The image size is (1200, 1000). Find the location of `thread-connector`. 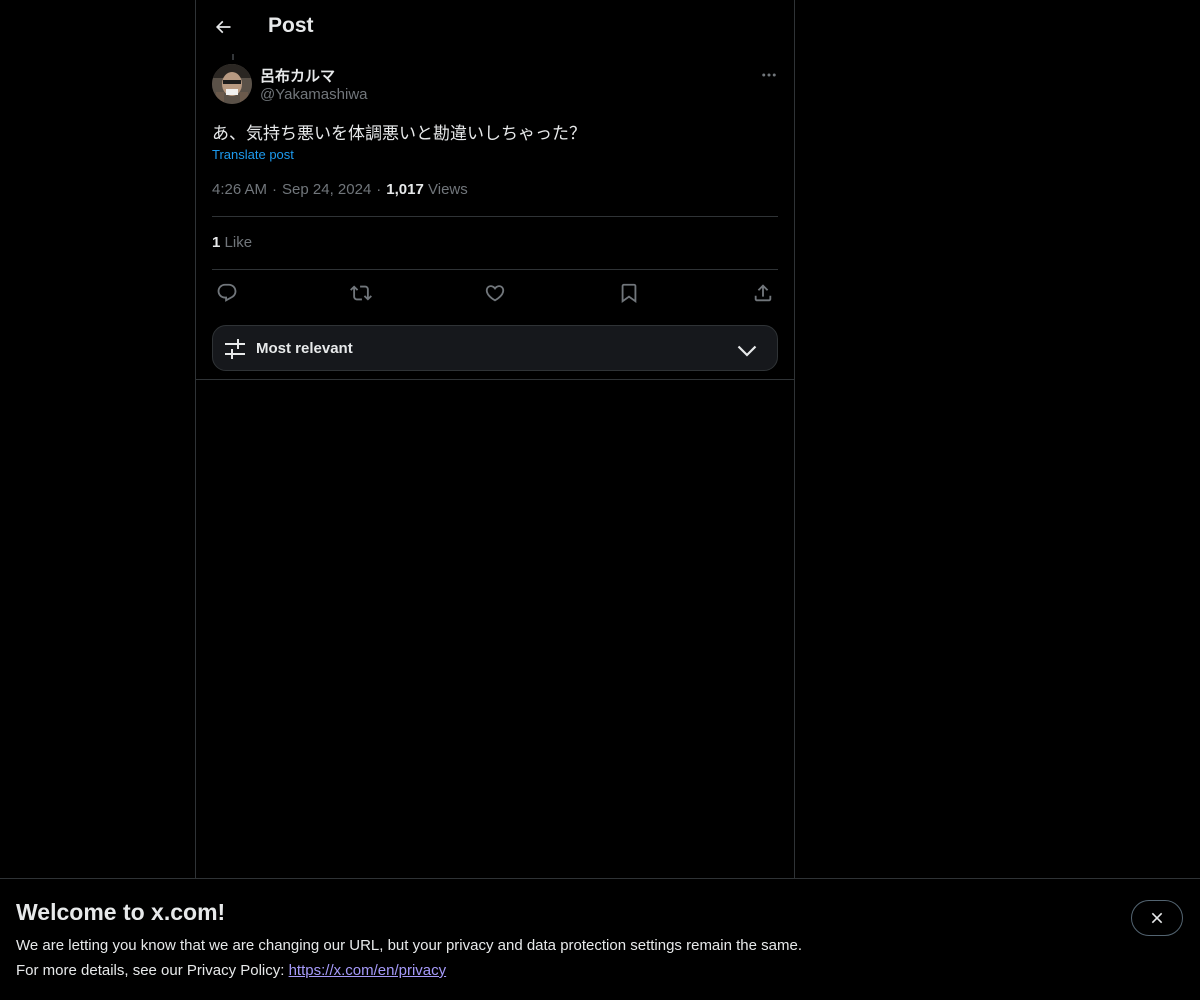

thread-connector is located at coordinates (233, 57).